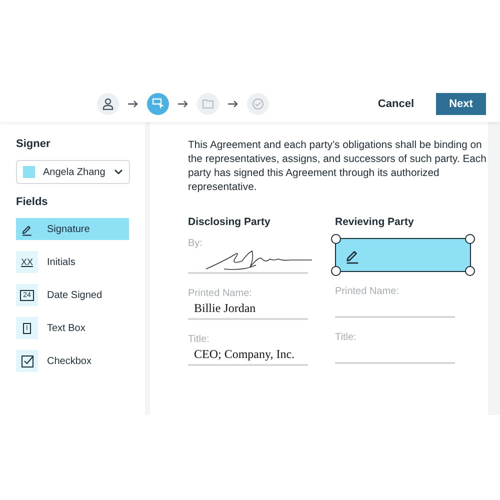 The width and height of the screenshot is (500, 500). I want to click on signature-field, so click(403, 255).